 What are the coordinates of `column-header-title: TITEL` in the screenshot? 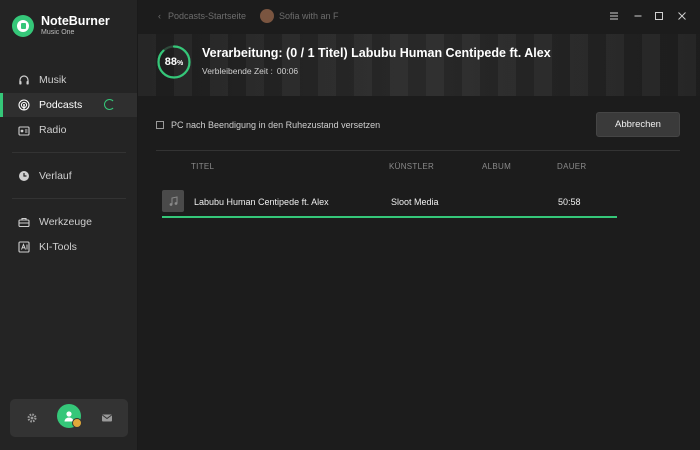 It's located at (202, 166).